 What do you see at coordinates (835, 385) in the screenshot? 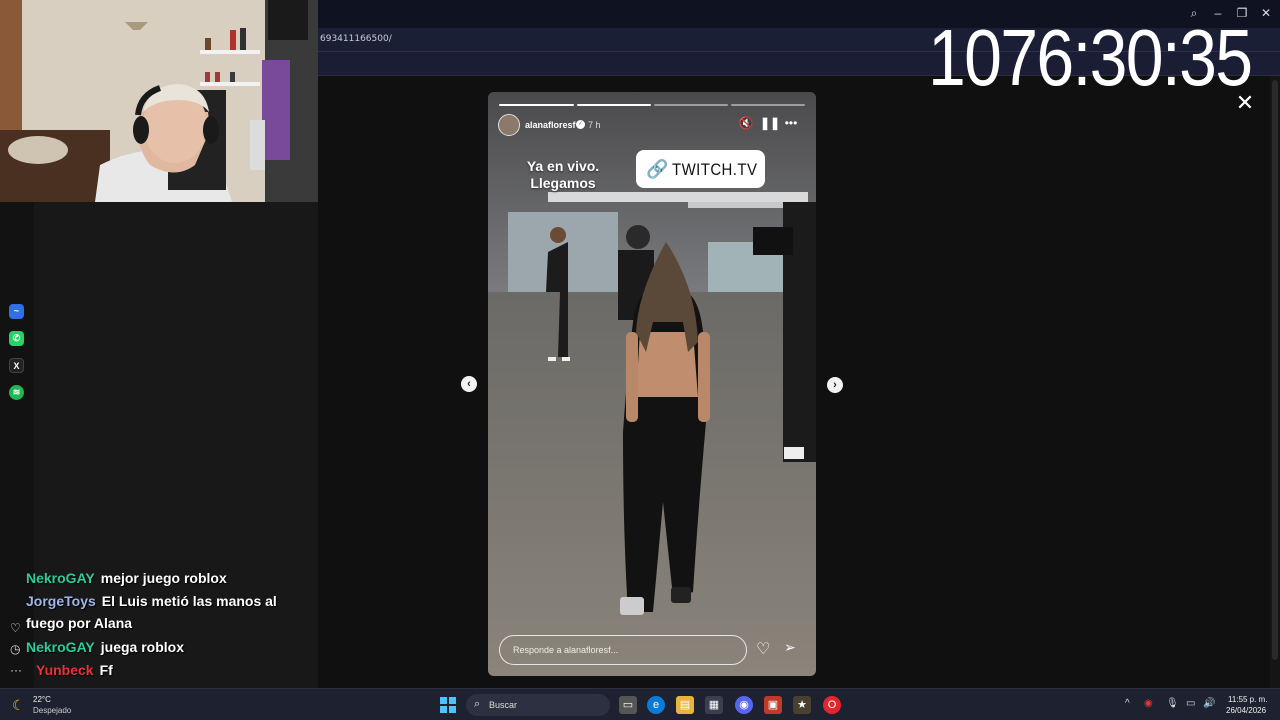
I see `next-story-button: ›` at bounding box center [835, 385].